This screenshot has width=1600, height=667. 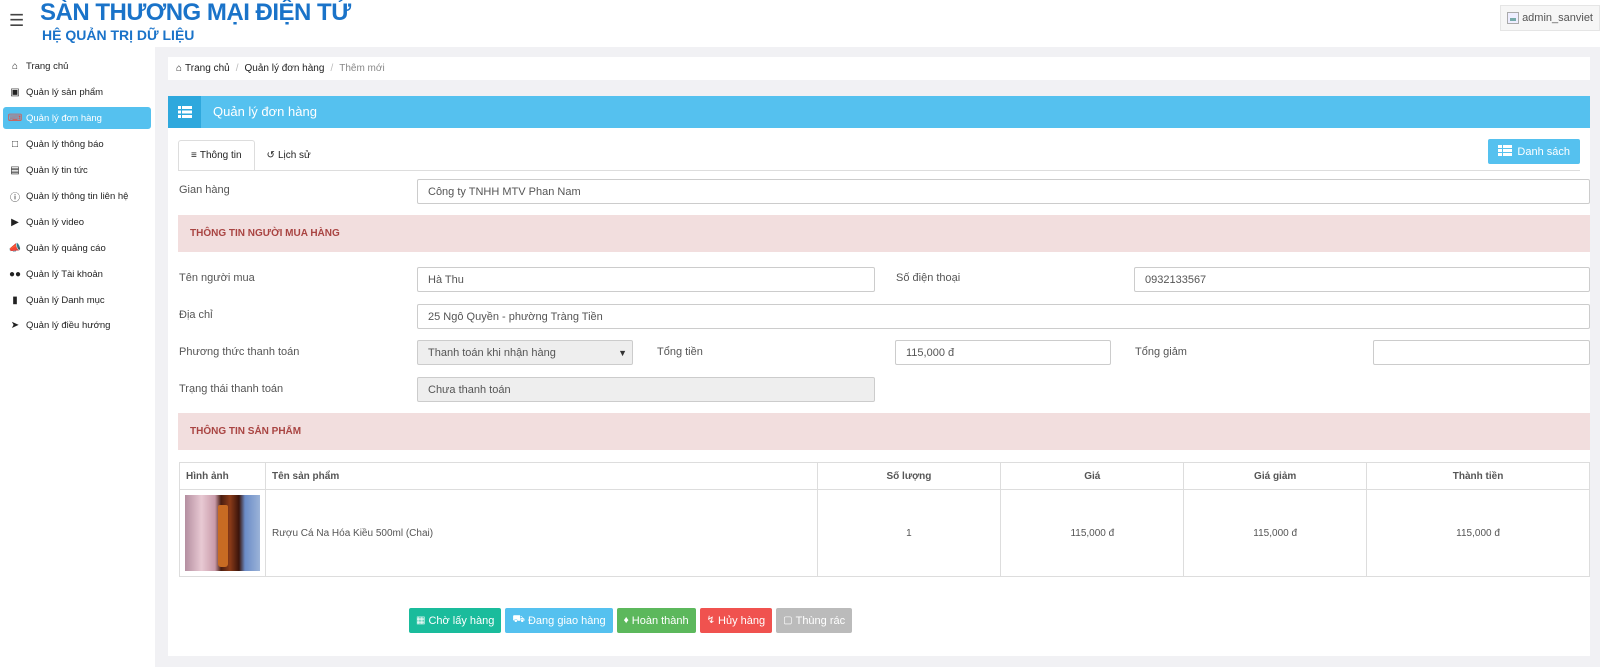 I want to click on sidebar-item-accounts: ●● Quản lý Tài khoản, so click(x=77, y=274).